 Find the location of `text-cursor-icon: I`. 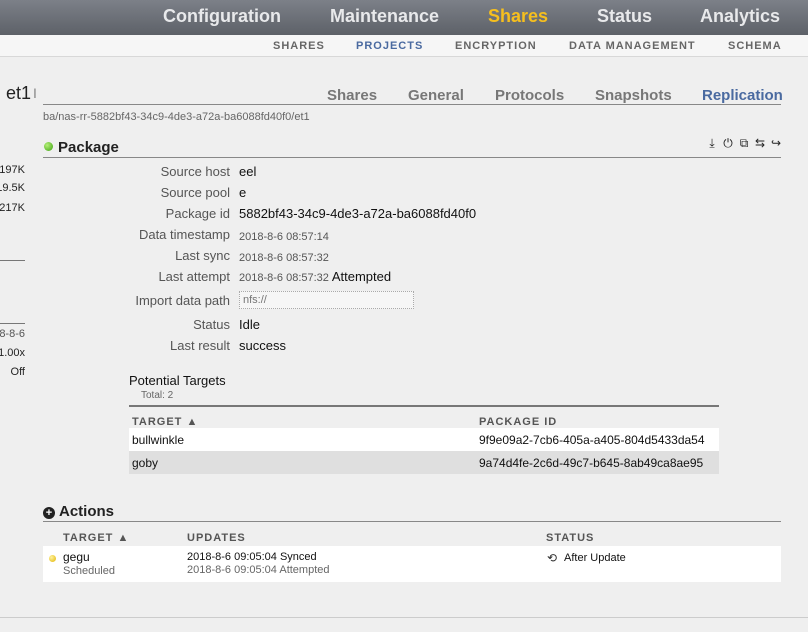

text-cursor-icon: I is located at coordinates (35, 93).